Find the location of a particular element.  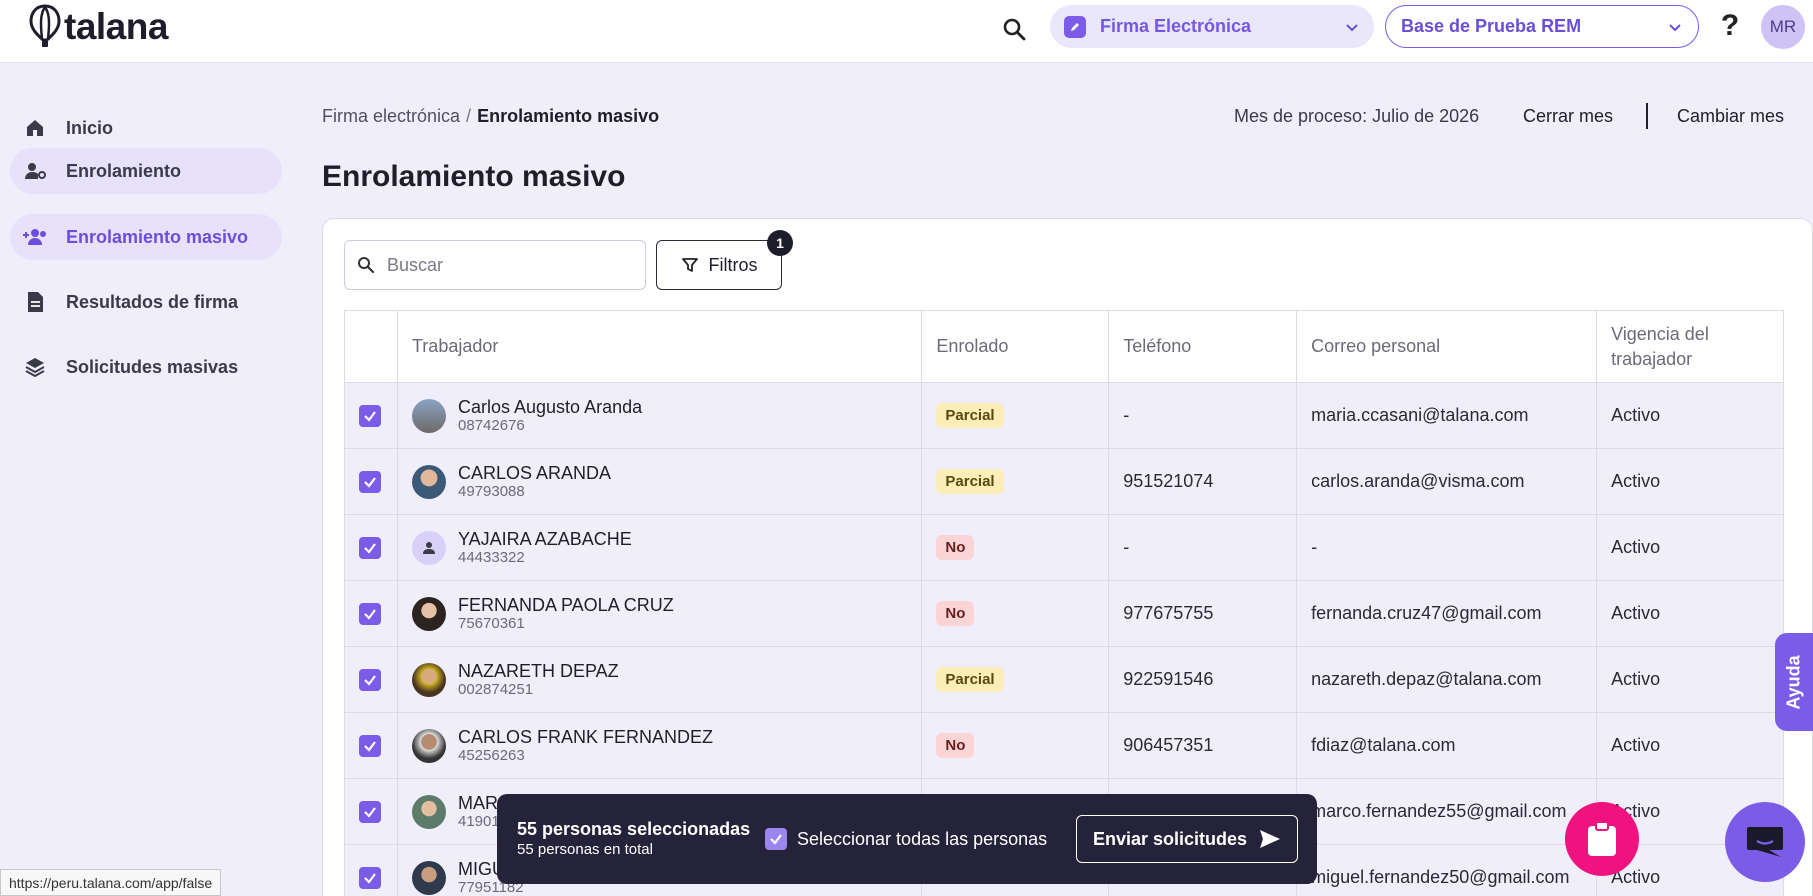

worker-name: NAZARETH DEPAZ is located at coordinates (538, 670).